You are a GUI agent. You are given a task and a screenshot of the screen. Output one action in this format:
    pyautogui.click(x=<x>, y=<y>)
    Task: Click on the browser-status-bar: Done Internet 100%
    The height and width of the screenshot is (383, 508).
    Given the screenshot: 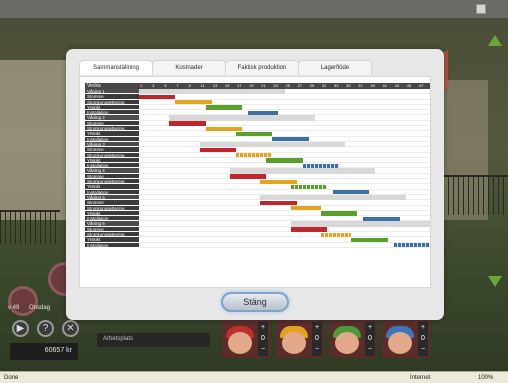 What is the action you would take?
    pyautogui.click(x=254, y=377)
    